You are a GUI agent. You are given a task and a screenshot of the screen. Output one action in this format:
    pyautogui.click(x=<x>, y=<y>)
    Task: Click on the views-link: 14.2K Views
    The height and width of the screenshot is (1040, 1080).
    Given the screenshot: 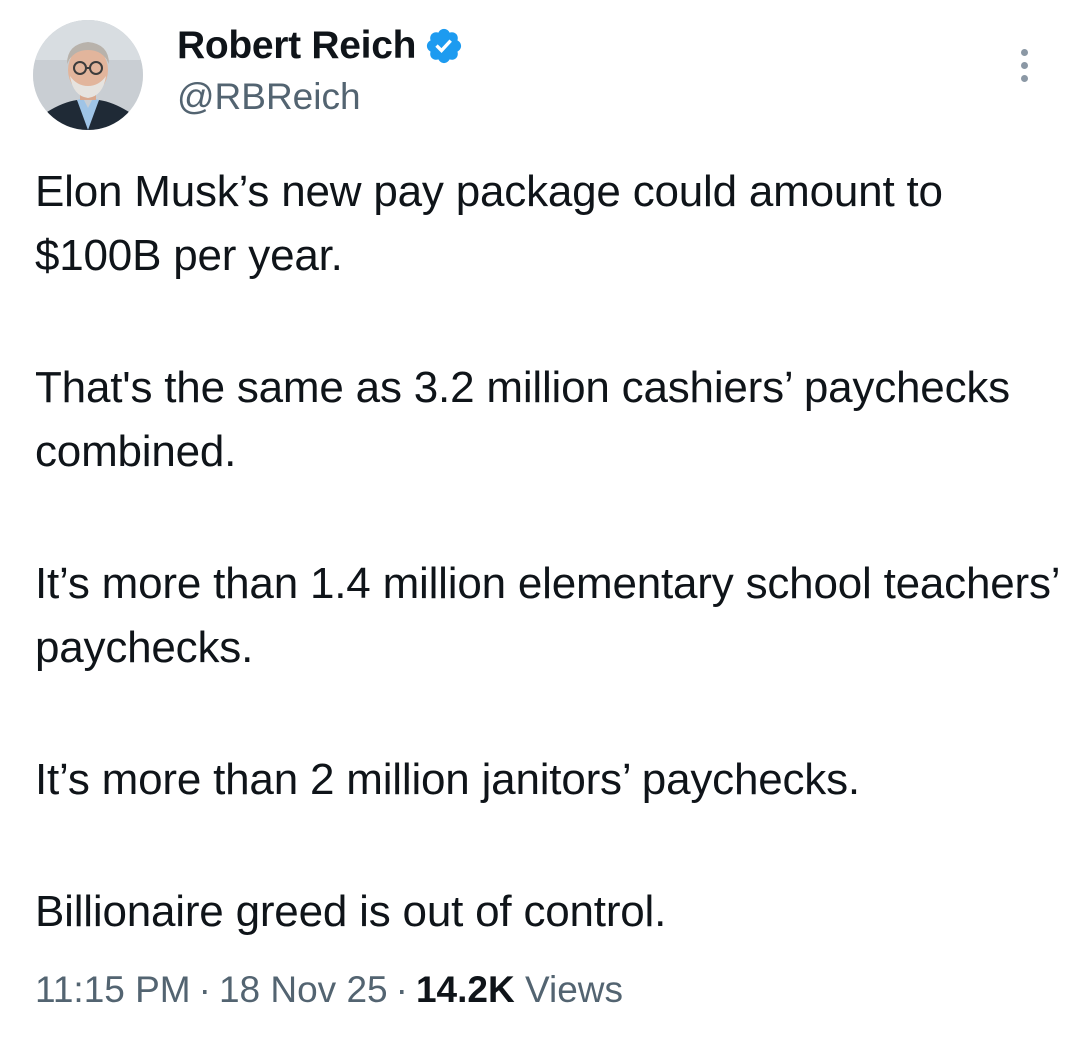 What is the action you would take?
    pyautogui.click(x=519, y=989)
    